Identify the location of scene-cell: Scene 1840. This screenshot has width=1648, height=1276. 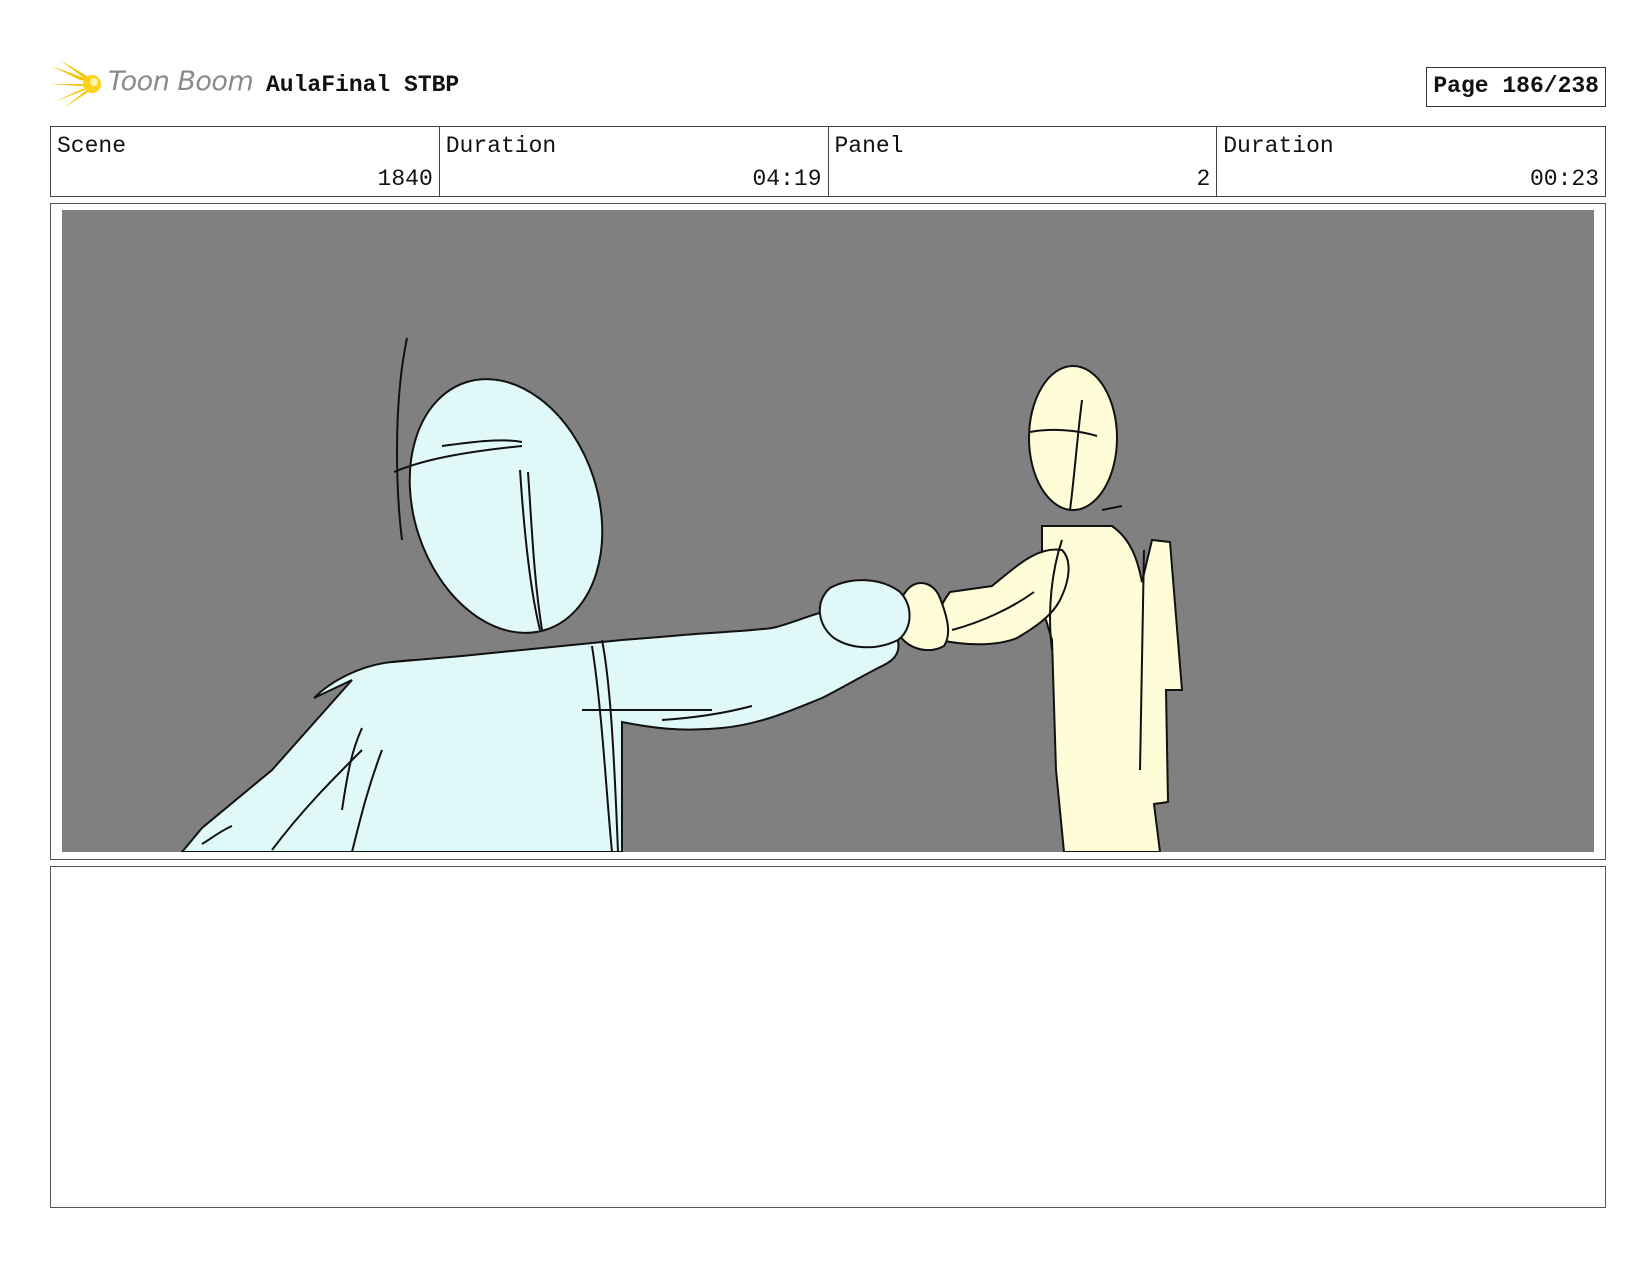
(245, 161).